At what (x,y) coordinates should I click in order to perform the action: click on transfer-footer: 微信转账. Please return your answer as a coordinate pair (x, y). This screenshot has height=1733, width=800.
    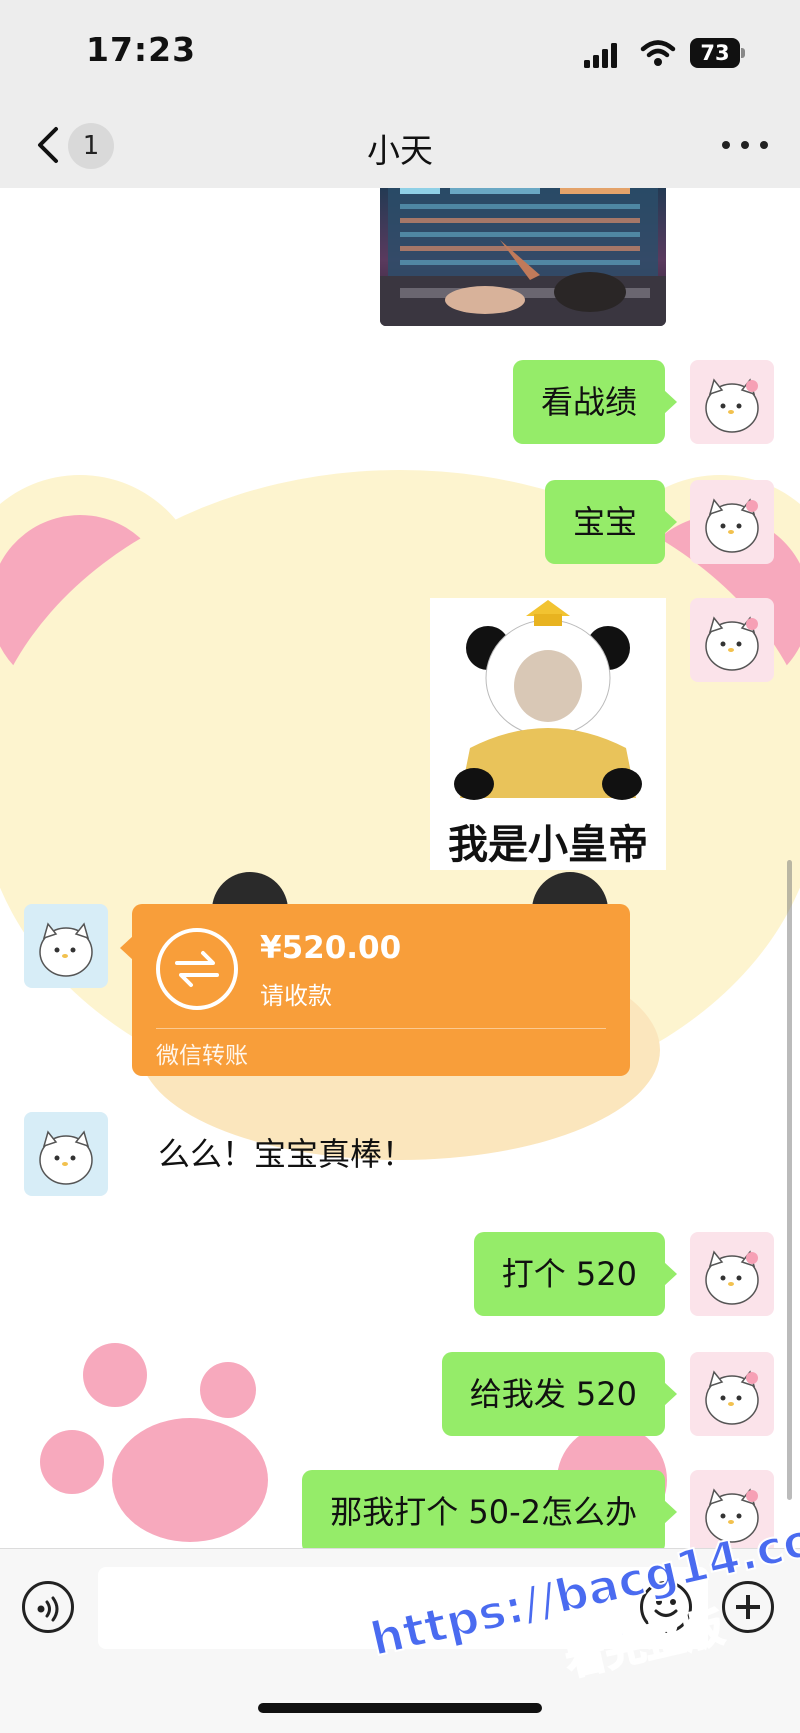
    Looking at the image, I should click on (202, 1056).